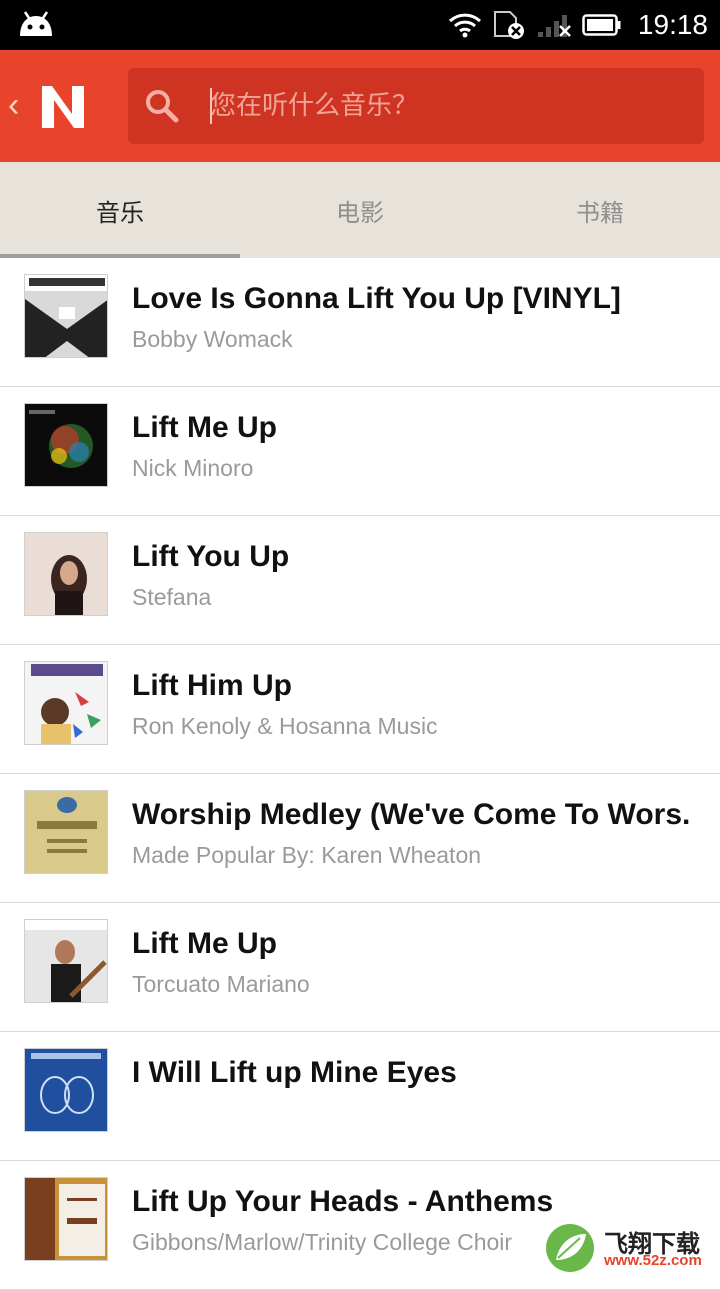  Describe the element at coordinates (360, 1096) in the screenshot. I see `list-item: I Will Lift up Mine Eyes` at that location.